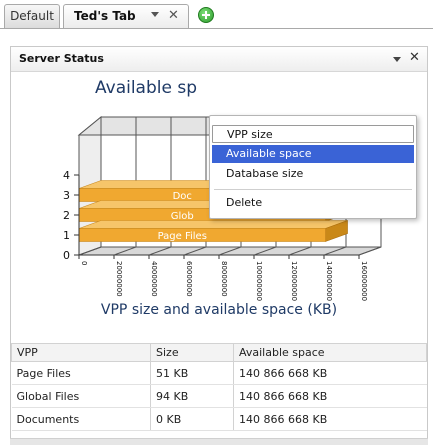 The image size is (433, 448). I want to click on tab-label: Ted's Tab, so click(105, 16).